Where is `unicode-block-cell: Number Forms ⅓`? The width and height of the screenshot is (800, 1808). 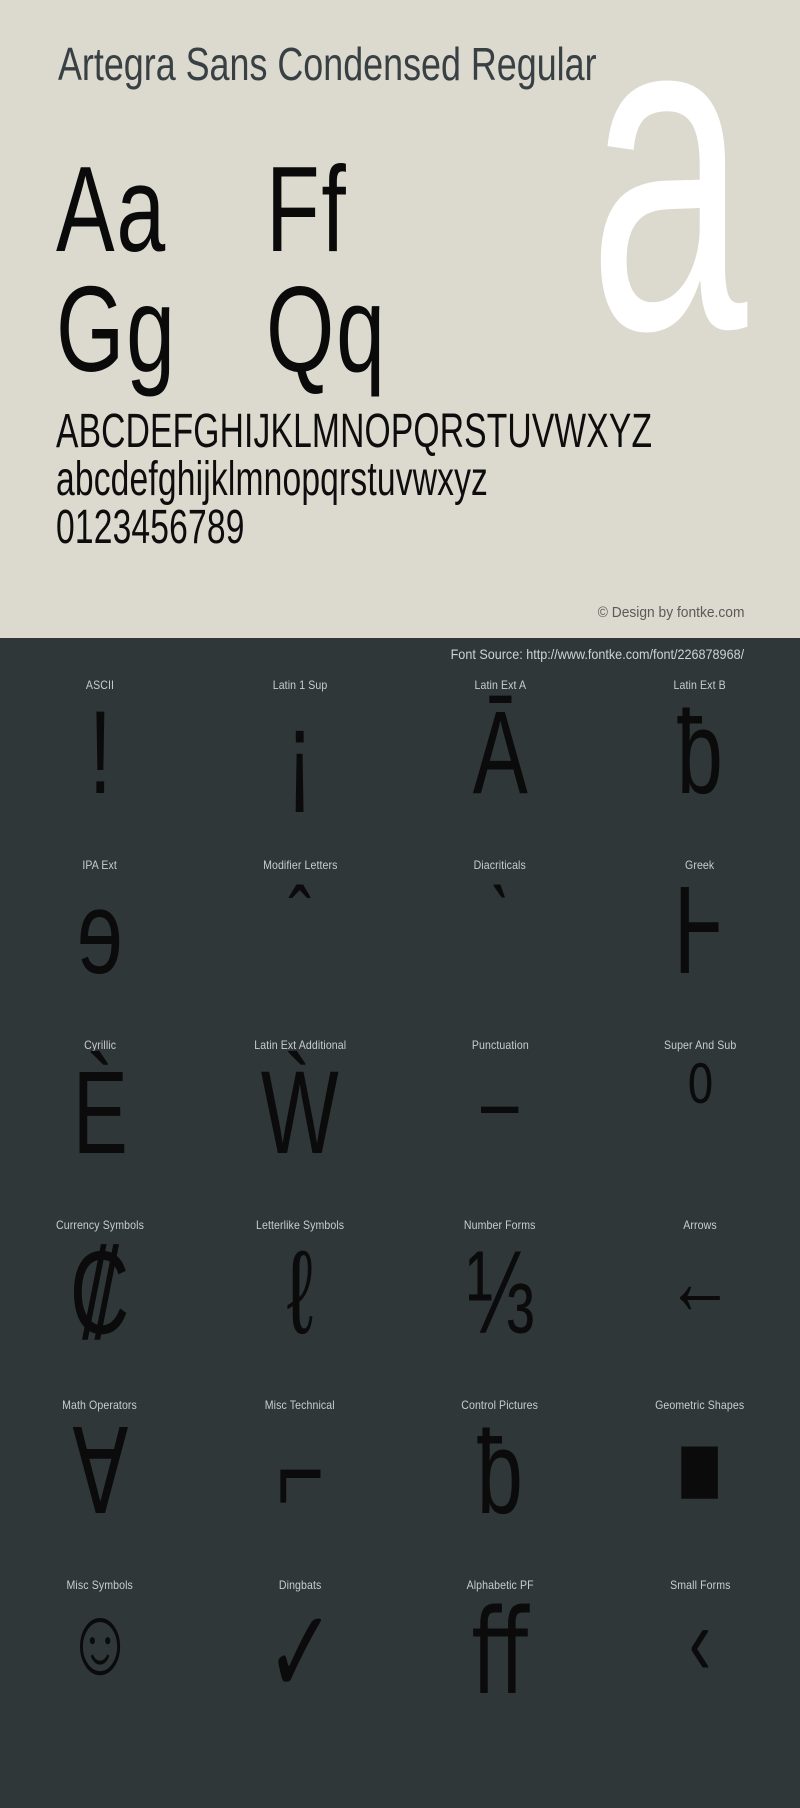 unicode-block-cell: Number Forms ⅓ is located at coordinates (500, 1302).